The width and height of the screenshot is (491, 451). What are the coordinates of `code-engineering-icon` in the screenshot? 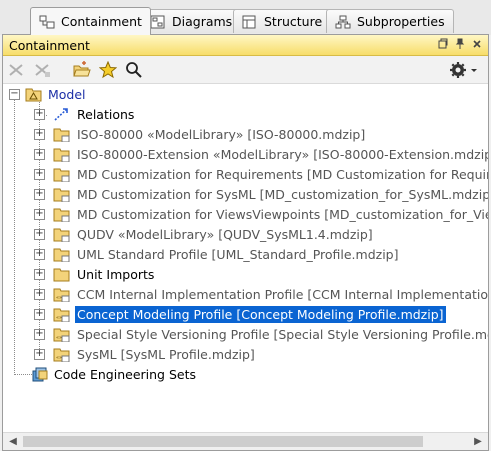 It's located at (40, 374).